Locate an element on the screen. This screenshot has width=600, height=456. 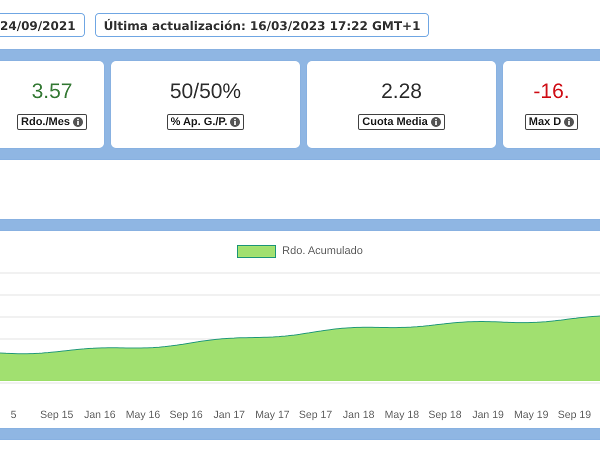
update-badge: Última actualización: 16/03/2023 17:22 GMT+1 is located at coordinates (262, 25).